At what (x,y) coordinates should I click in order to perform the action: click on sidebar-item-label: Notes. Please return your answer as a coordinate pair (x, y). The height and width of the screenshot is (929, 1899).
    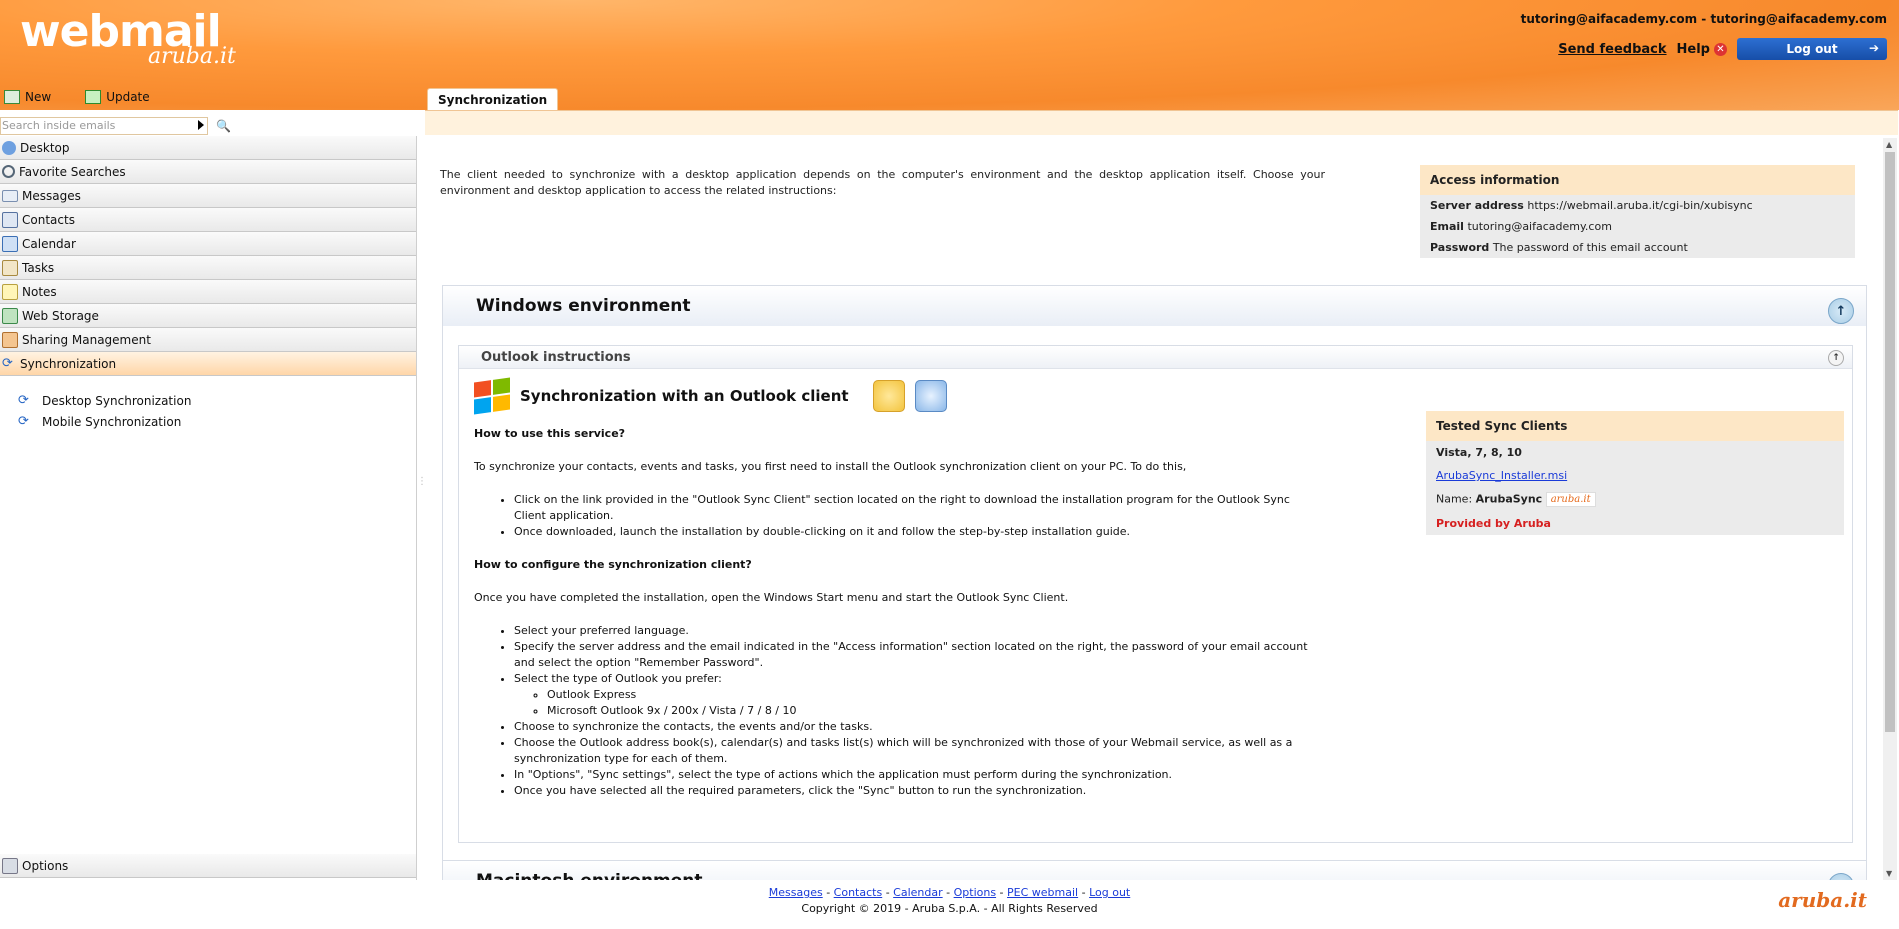
    Looking at the image, I should click on (39, 291).